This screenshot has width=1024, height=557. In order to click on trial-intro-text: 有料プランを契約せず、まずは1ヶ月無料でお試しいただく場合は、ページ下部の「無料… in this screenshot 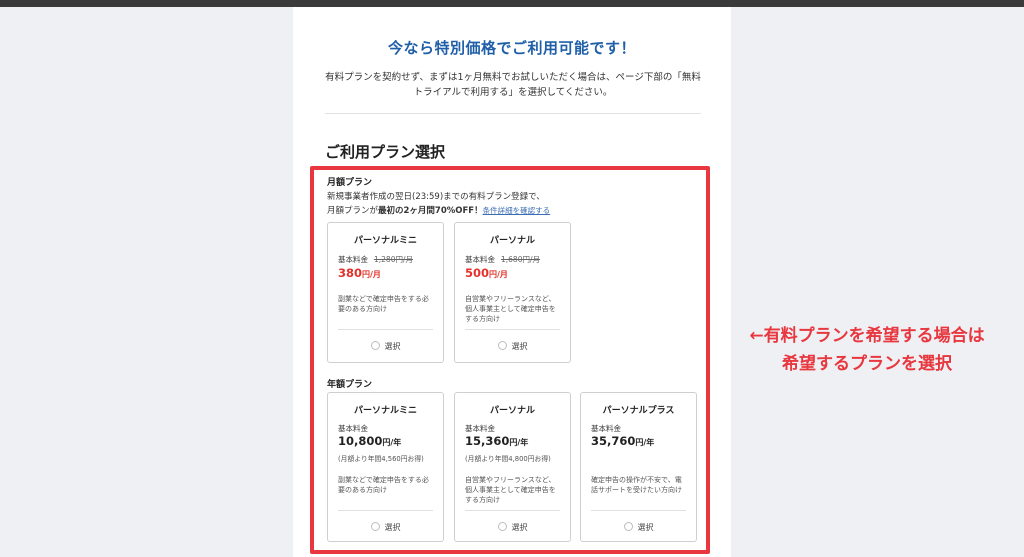, I will do `click(513, 85)`.